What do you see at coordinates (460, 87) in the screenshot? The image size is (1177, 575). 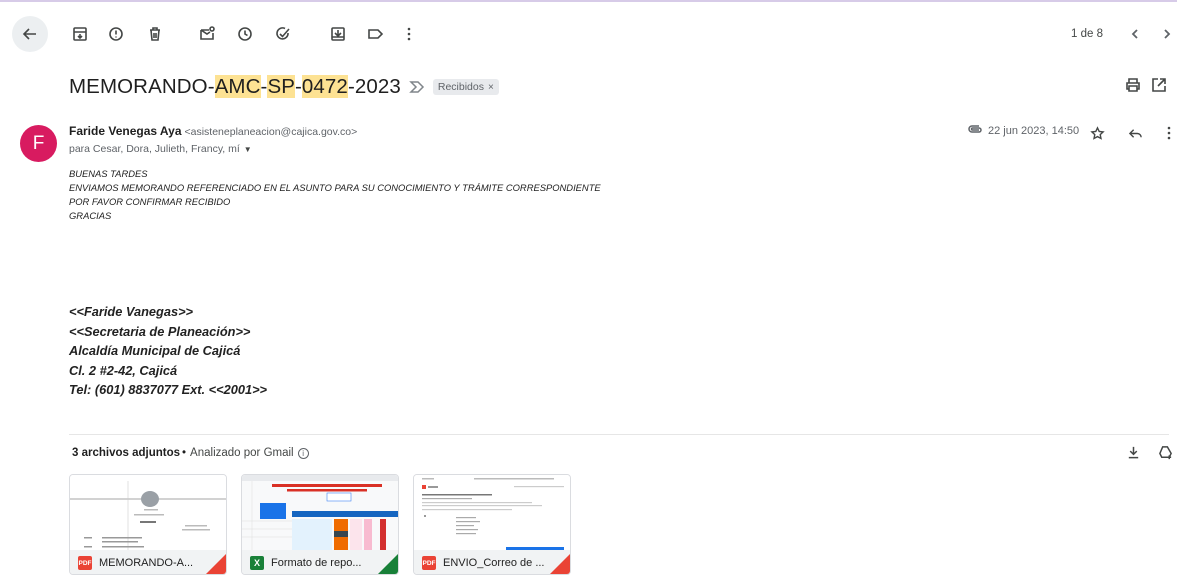 I see `label-chip-text: Recibidos` at bounding box center [460, 87].